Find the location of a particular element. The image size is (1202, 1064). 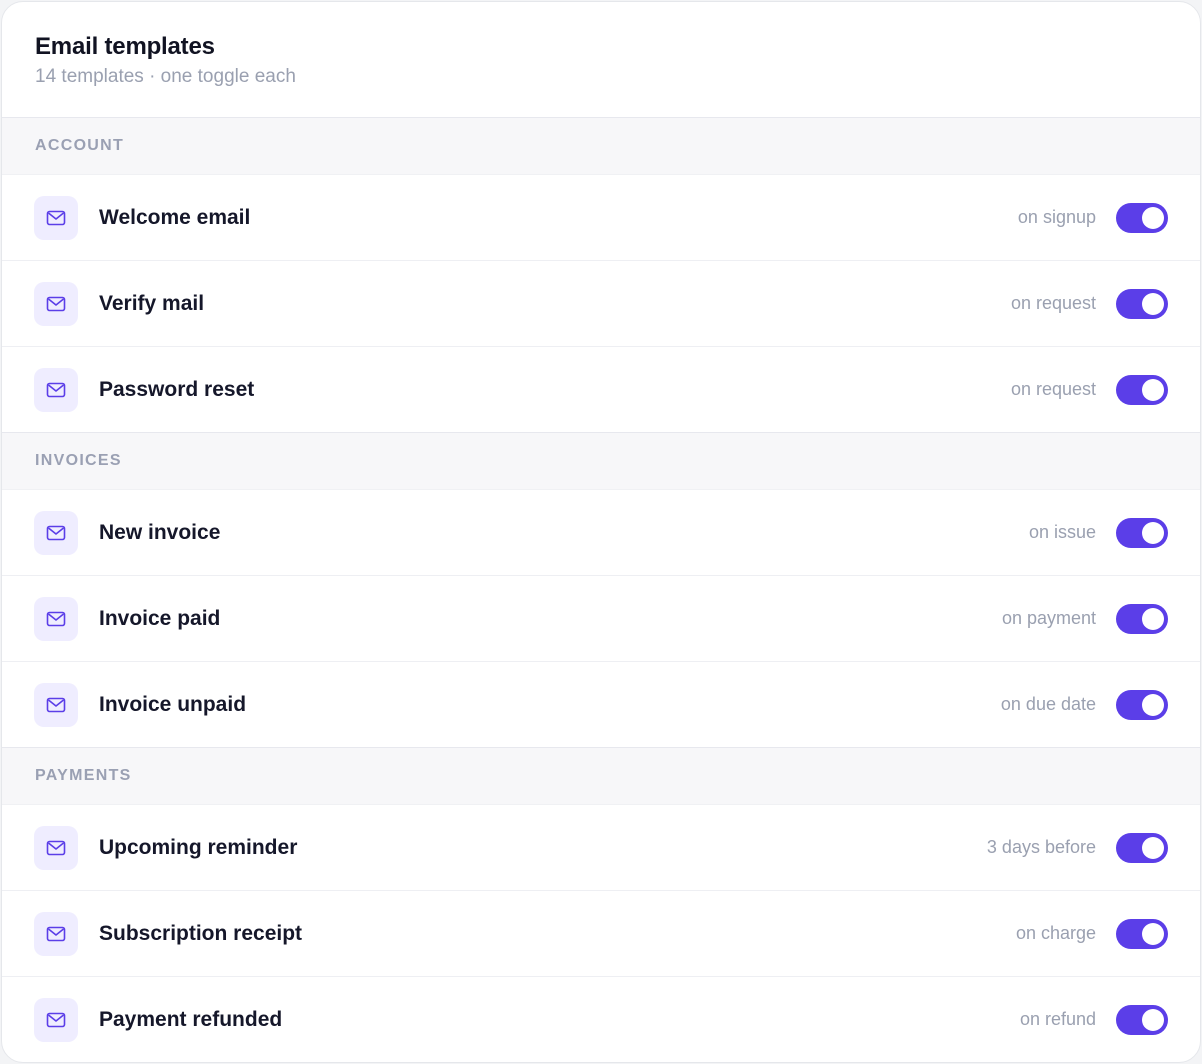

template-row: Upcoming reminder 3 days before is located at coordinates (601, 848).